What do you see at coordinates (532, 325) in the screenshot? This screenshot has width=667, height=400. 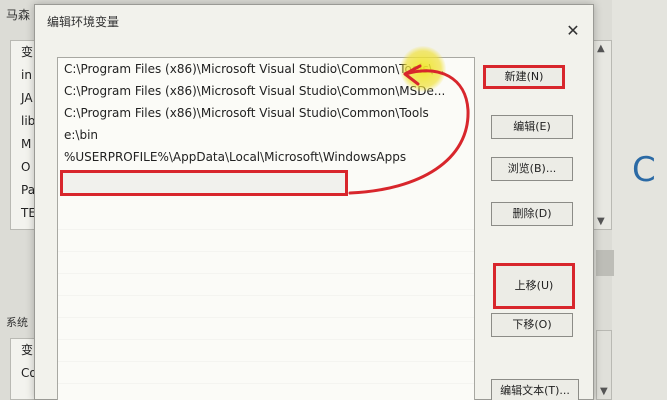 I see `move-down-button: 下移(O)` at bounding box center [532, 325].